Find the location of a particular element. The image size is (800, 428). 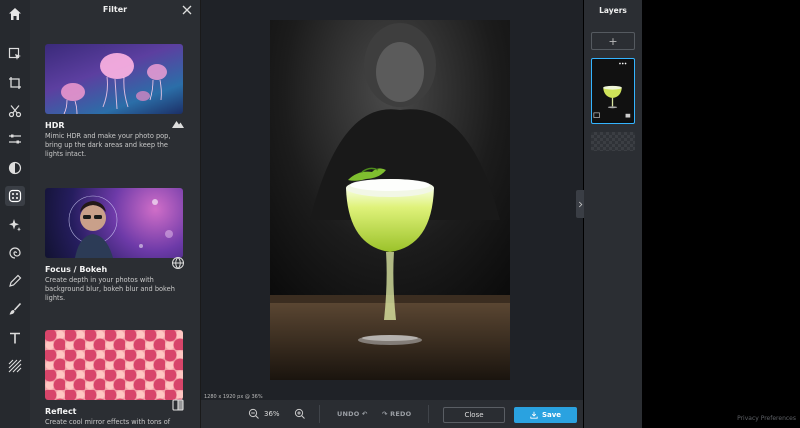

mirror-icon is located at coordinates (178, 405).